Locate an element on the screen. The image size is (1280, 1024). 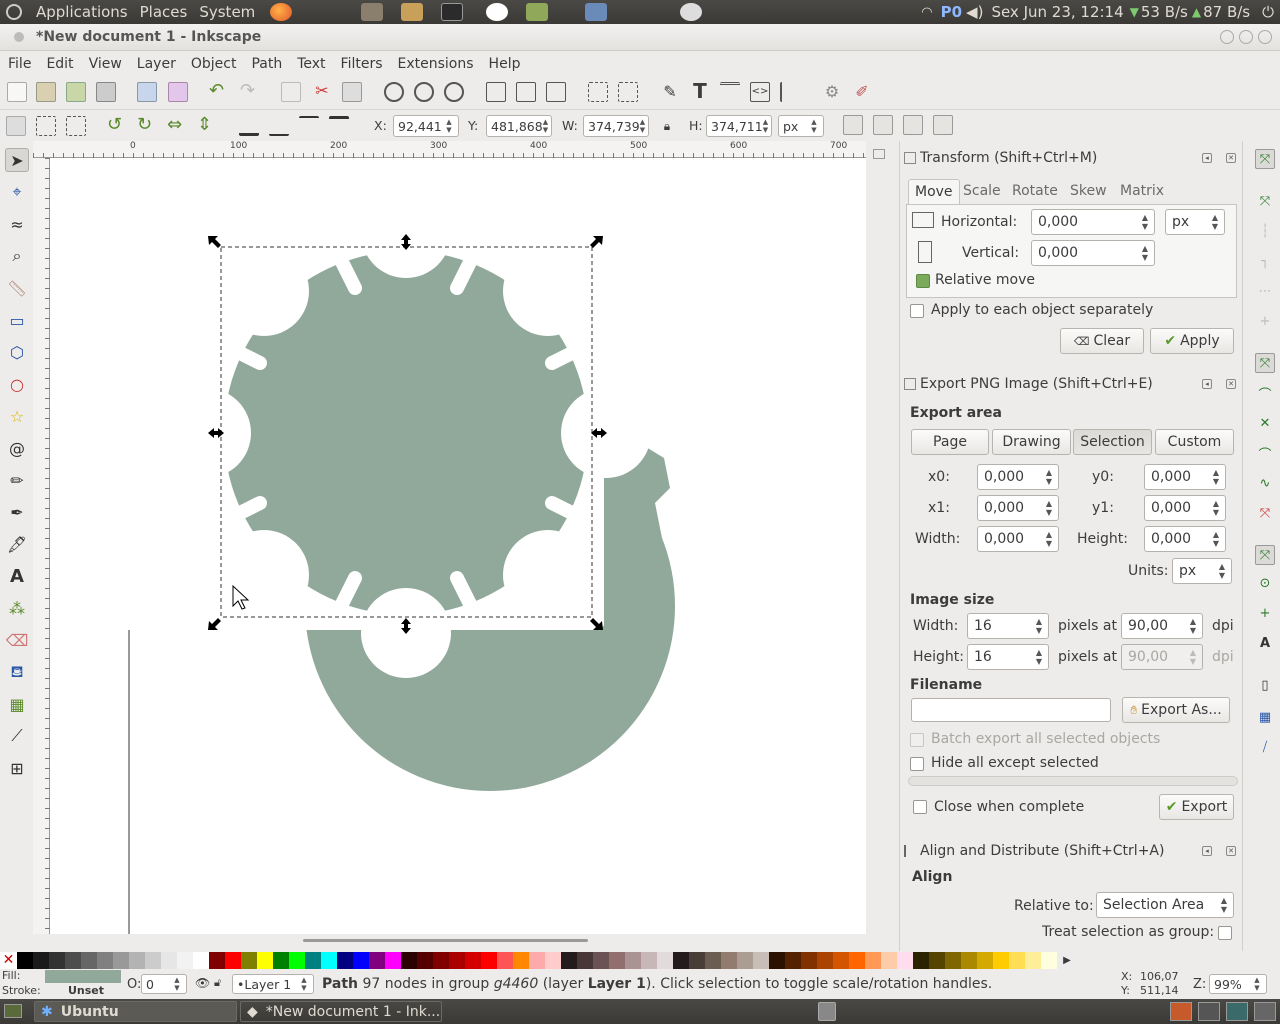
bucket-tool-icon: ⛾ is located at coordinates (17, 672).